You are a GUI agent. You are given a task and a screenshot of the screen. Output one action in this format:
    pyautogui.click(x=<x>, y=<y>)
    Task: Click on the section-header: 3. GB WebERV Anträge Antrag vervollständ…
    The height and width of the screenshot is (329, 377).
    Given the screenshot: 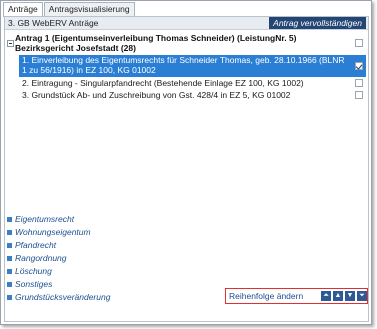 What is the action you would take?
    pyautogui.click(x=186, y=23)
    